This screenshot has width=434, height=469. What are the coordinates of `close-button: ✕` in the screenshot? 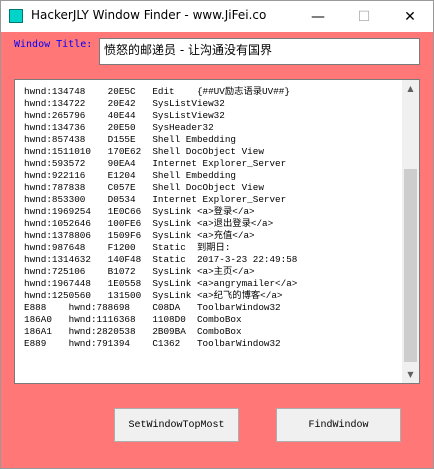 It's located at (410, 16).